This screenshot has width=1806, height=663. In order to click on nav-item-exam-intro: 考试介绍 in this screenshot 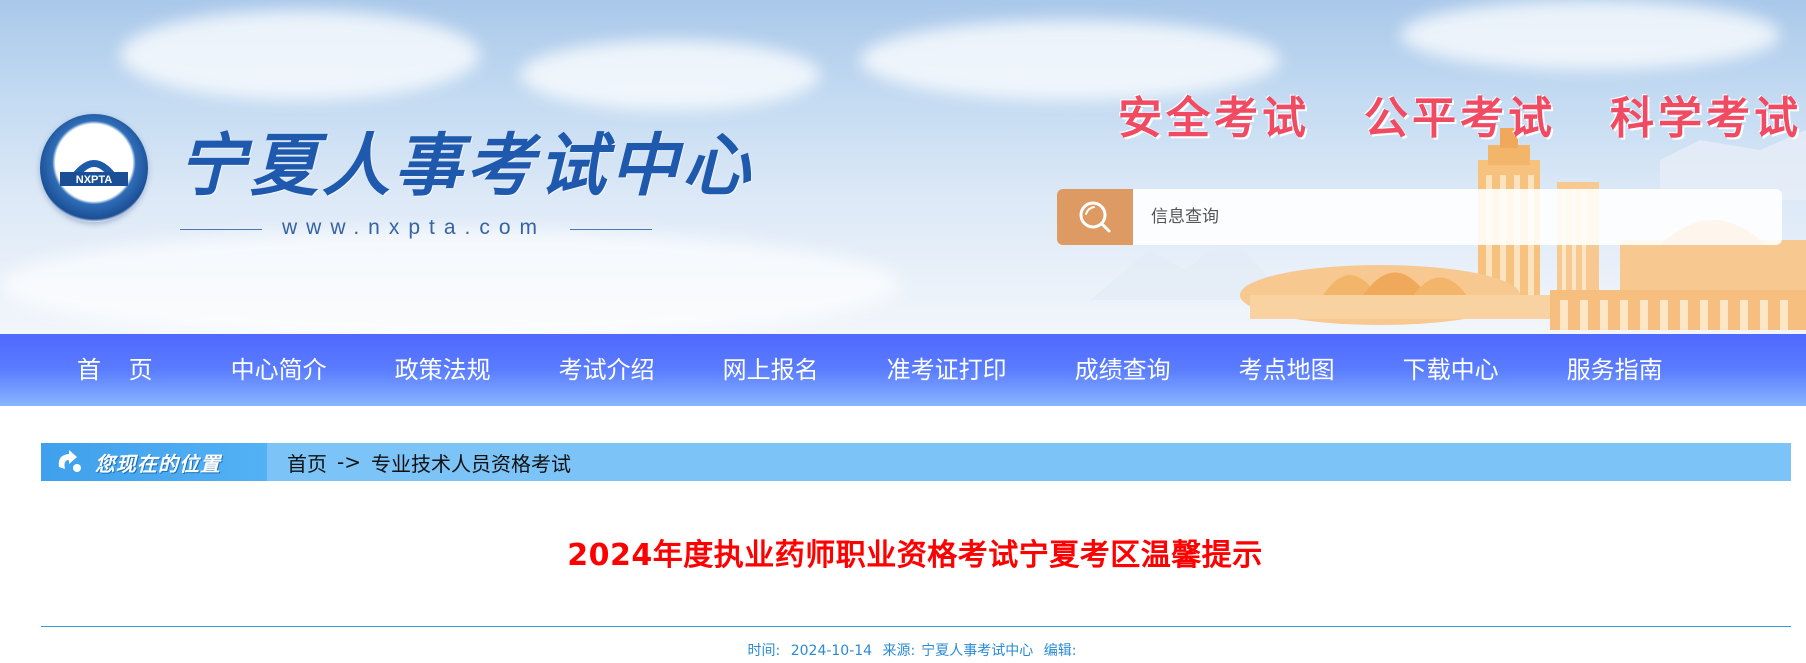, I will do `click(607, 370)`.